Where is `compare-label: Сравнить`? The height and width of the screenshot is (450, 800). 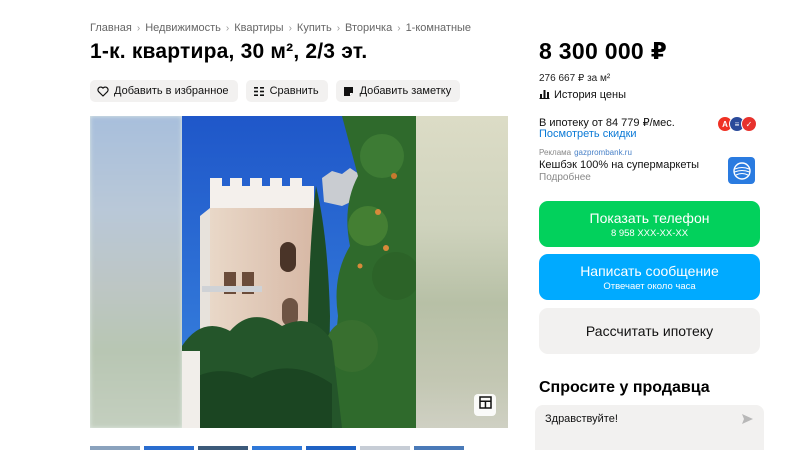
compare-label: Сравнить is located at coordinates (294, 91).